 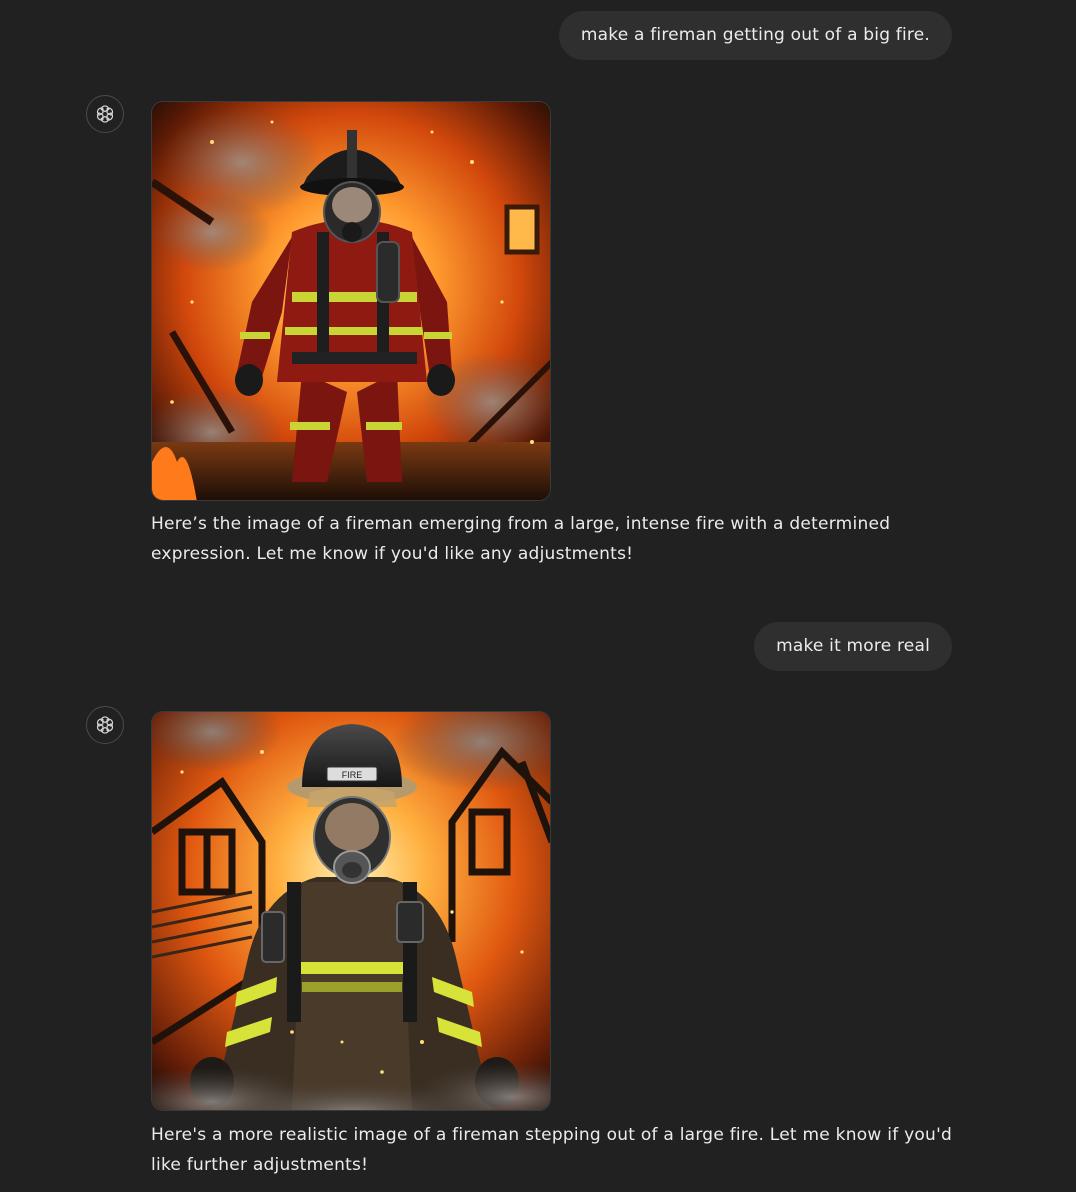 I want to click on user-message-bubble: make it more real, so click(x=853, y=646).